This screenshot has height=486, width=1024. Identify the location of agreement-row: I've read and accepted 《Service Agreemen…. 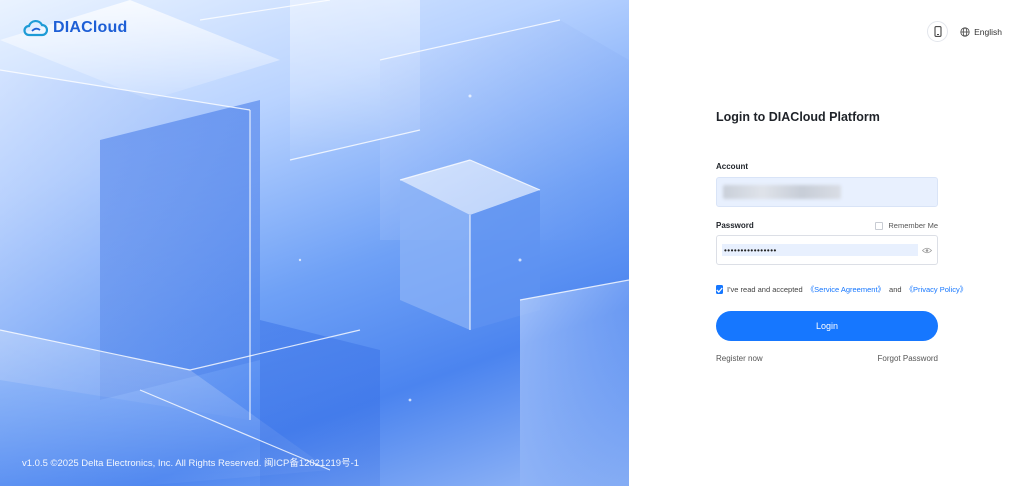
(841, 289).